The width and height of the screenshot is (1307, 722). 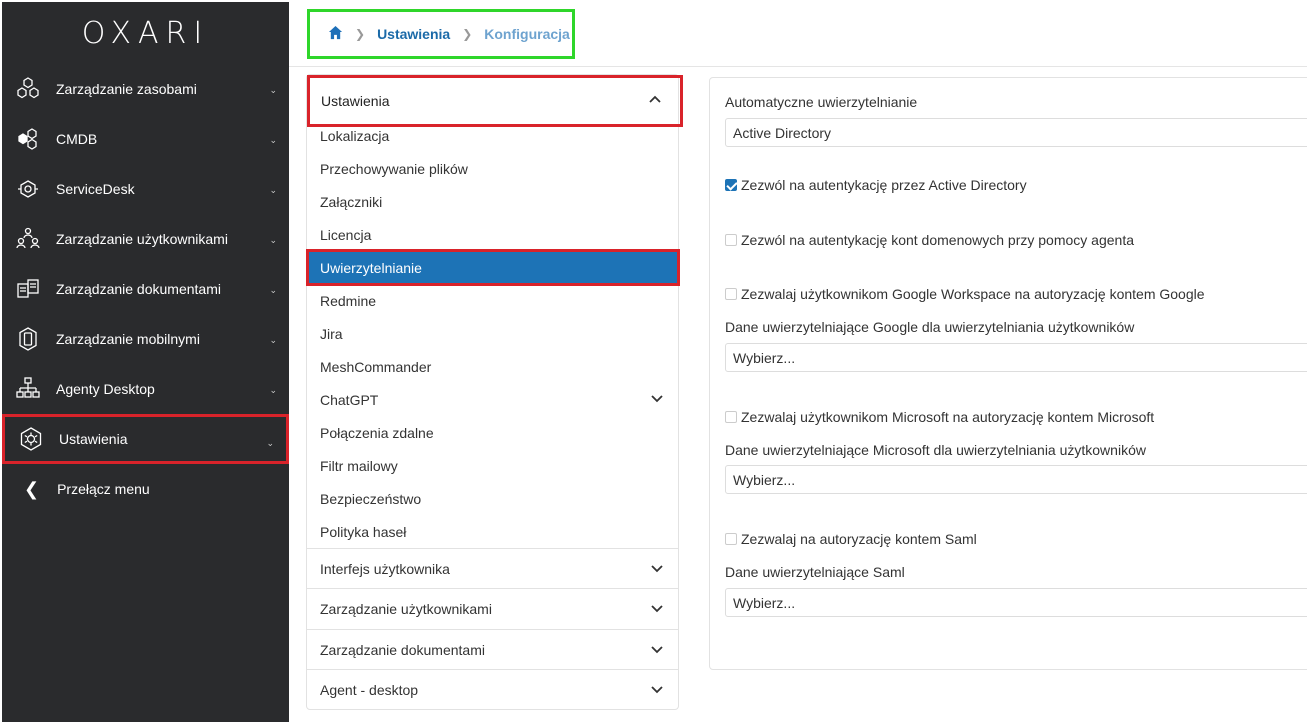 What do you see at coordinates (859, 539) in the screenshot?
I see `checkbox-label: Zezwalaj na autoryzację kontem Saml` at bounding box center [859, 539].